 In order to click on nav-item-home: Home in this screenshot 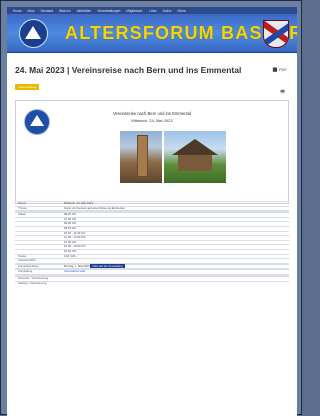, I will do `click(17, 11)`.